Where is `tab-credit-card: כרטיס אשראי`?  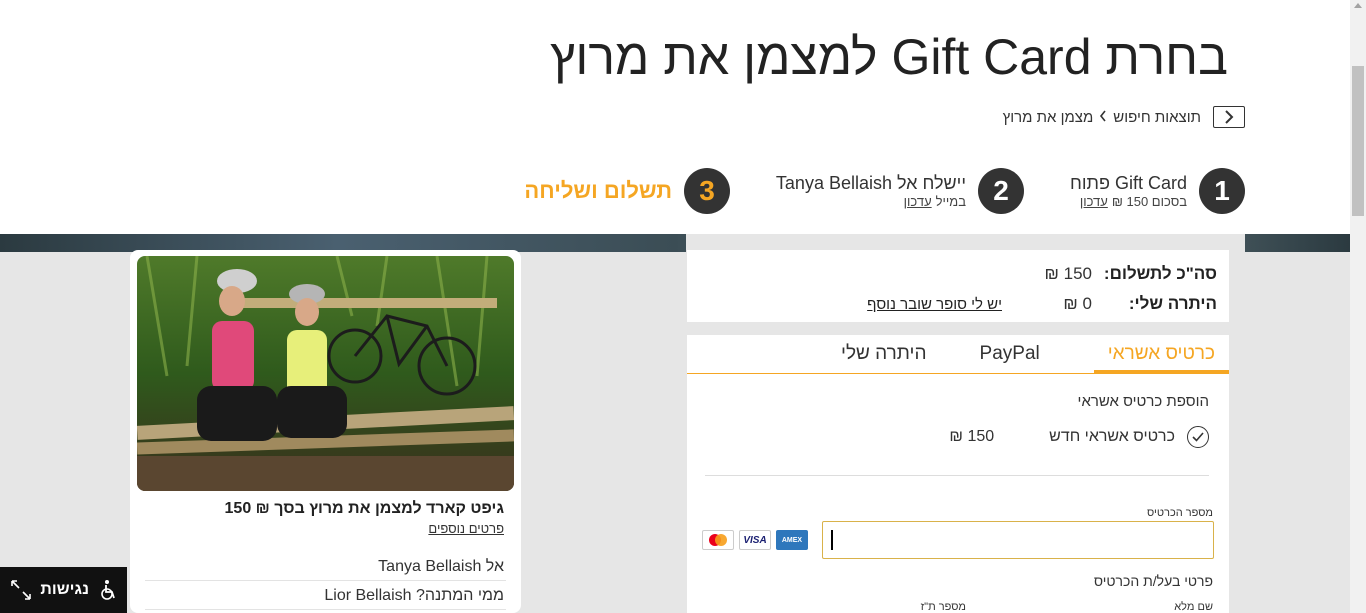 tab-credit-card: כרטיס אשראי is located at coordinates (1161, 354).